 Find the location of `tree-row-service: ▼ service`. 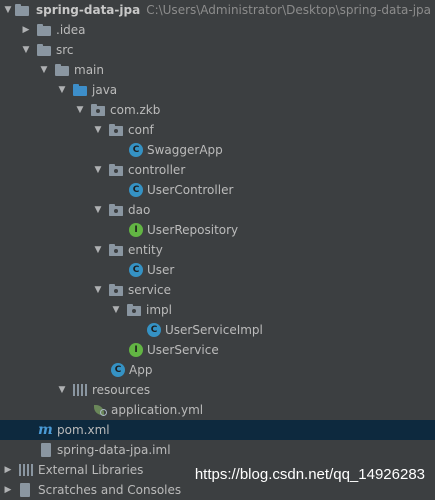

tree-row-service: ▼ service is located at coordinates (217, 290).